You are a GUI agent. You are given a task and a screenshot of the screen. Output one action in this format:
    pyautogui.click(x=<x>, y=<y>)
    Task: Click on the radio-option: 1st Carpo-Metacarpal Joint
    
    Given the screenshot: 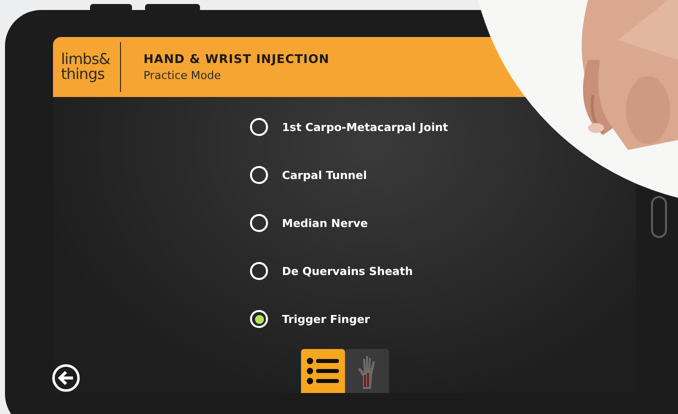 What is the action you would take?
    pyautogui.click(x=349, y=127)
    